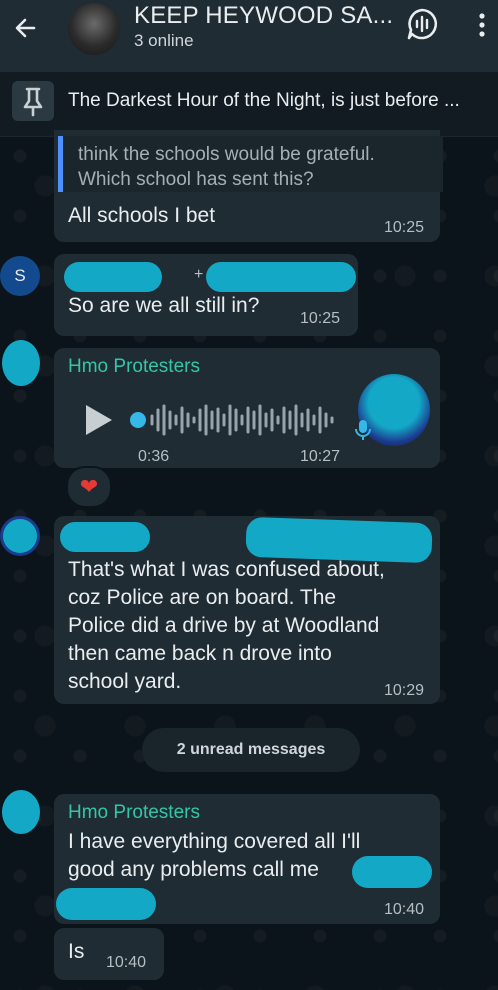  I want to click on pin-icon-box, so click(33, 101).